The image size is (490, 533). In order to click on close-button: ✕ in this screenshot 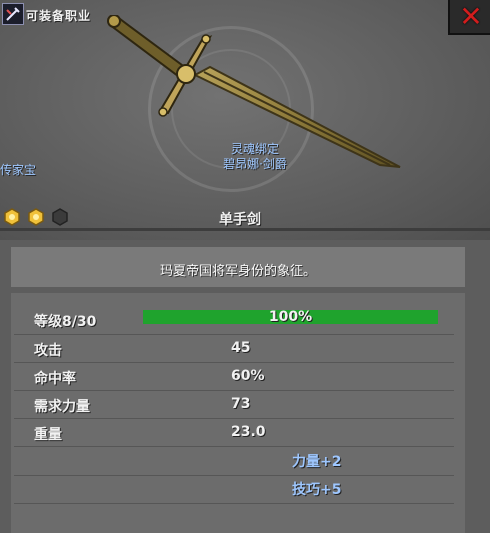, I will do `click(469, 17)`.